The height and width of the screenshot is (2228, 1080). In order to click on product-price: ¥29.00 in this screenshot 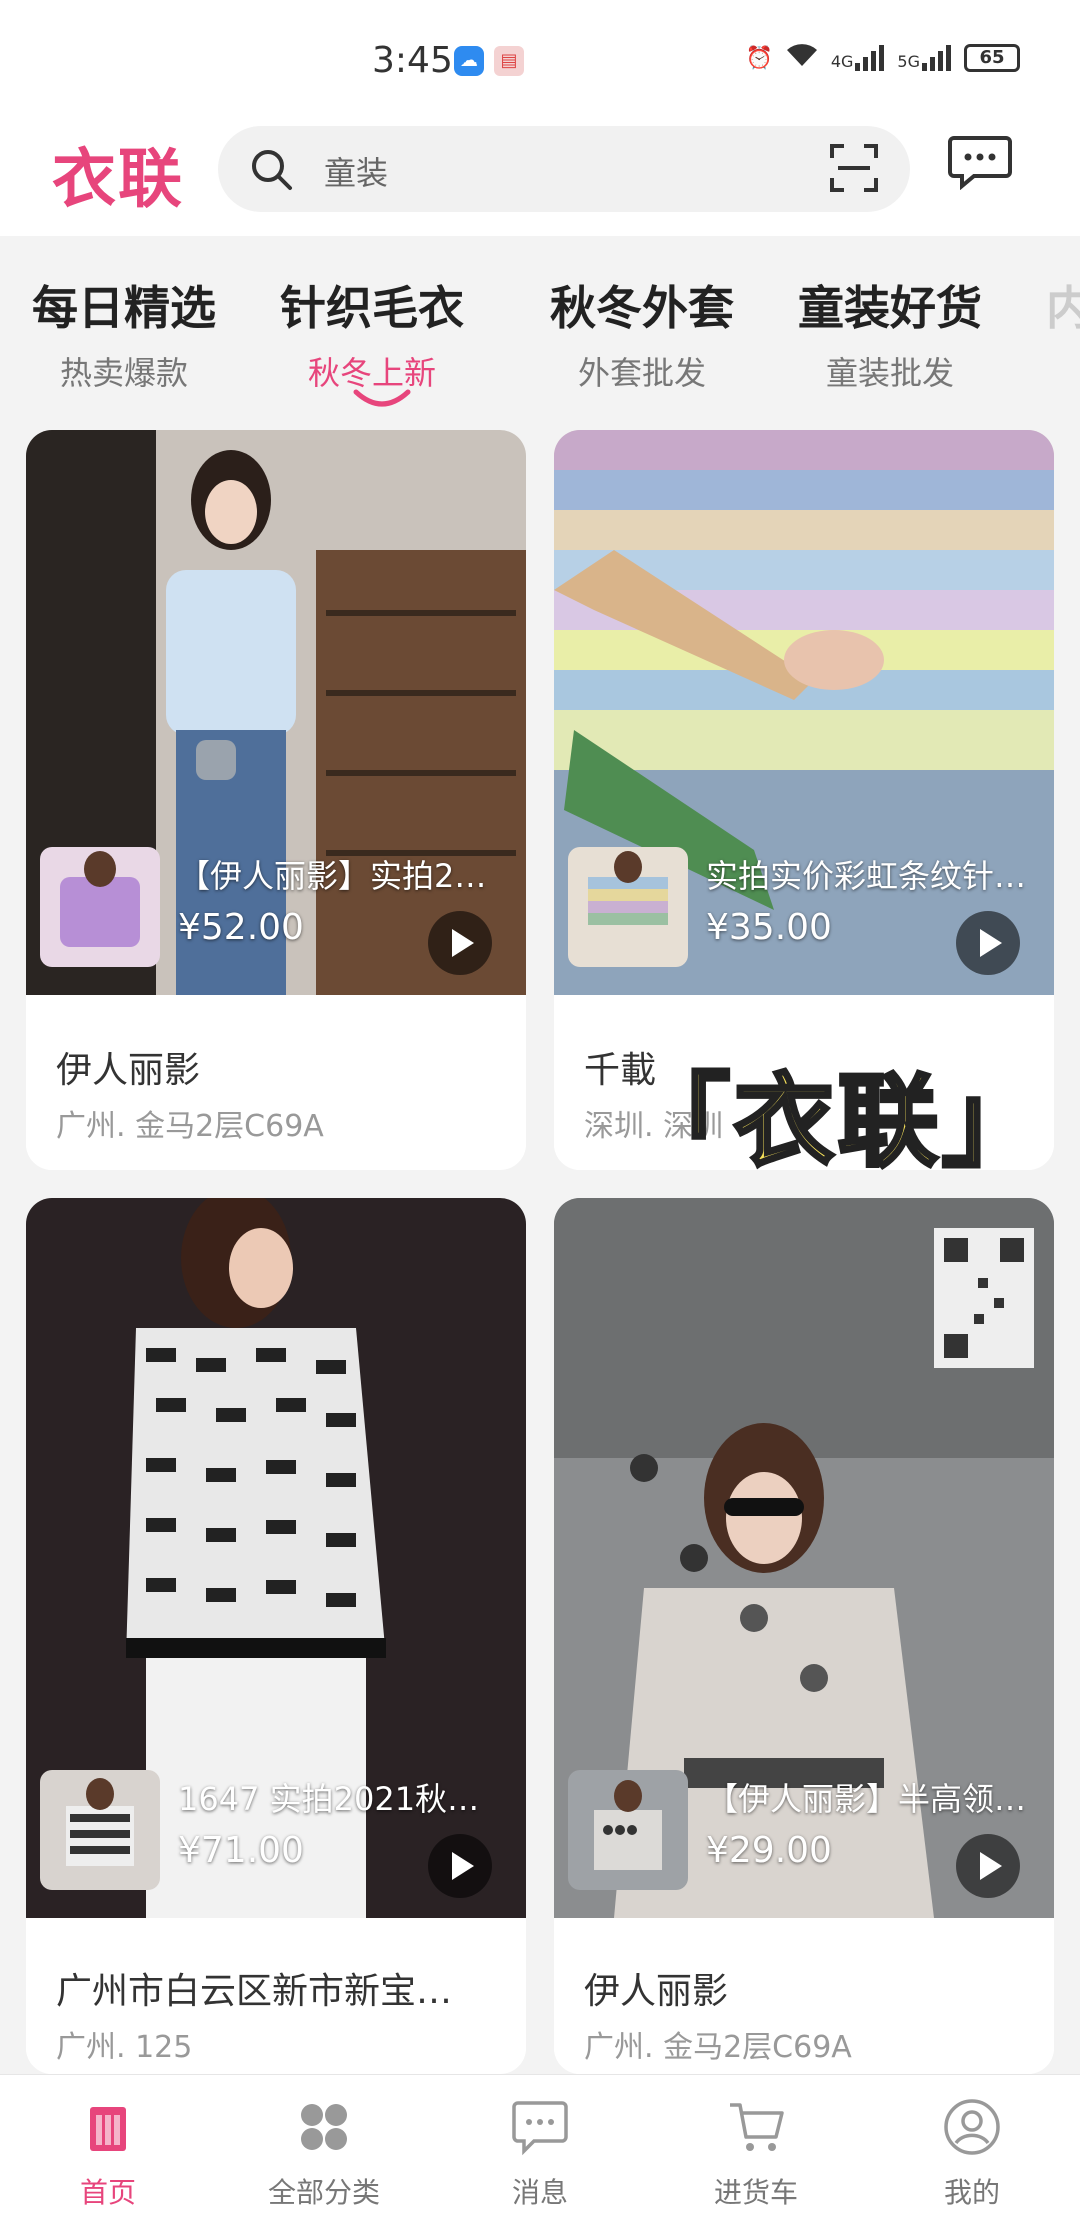, I will do `click(769, 1850)`.